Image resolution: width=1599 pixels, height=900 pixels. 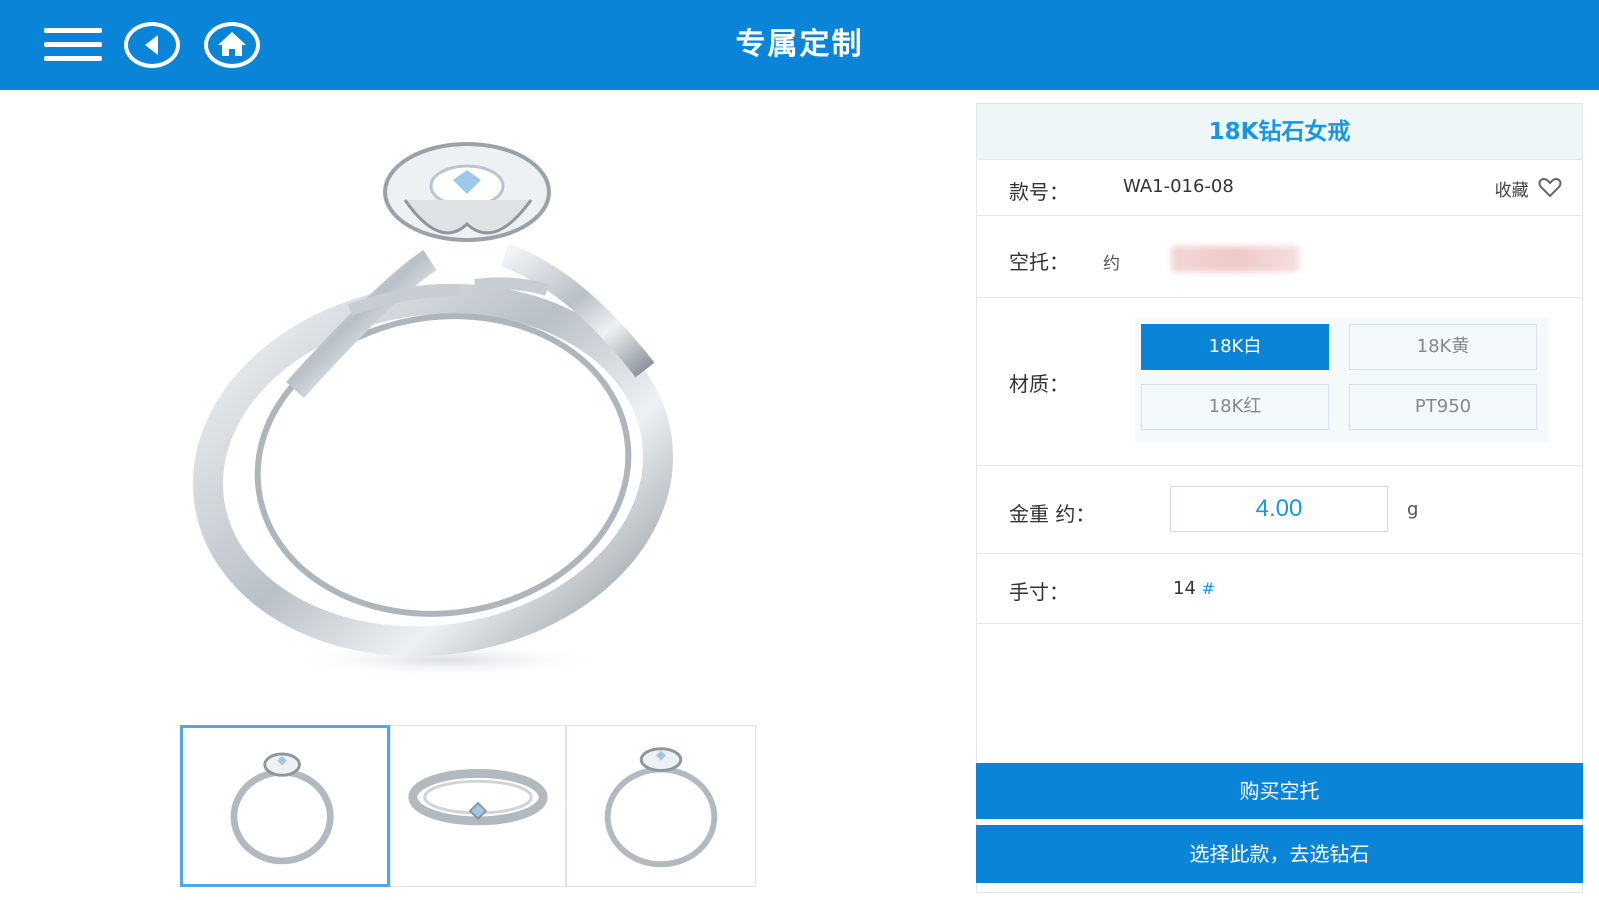 What do you see at coordinates (1279, 589) in the screenshot?
I see `ring-size-row: 手寸： 14 #` at bounding box center [1279, 589].